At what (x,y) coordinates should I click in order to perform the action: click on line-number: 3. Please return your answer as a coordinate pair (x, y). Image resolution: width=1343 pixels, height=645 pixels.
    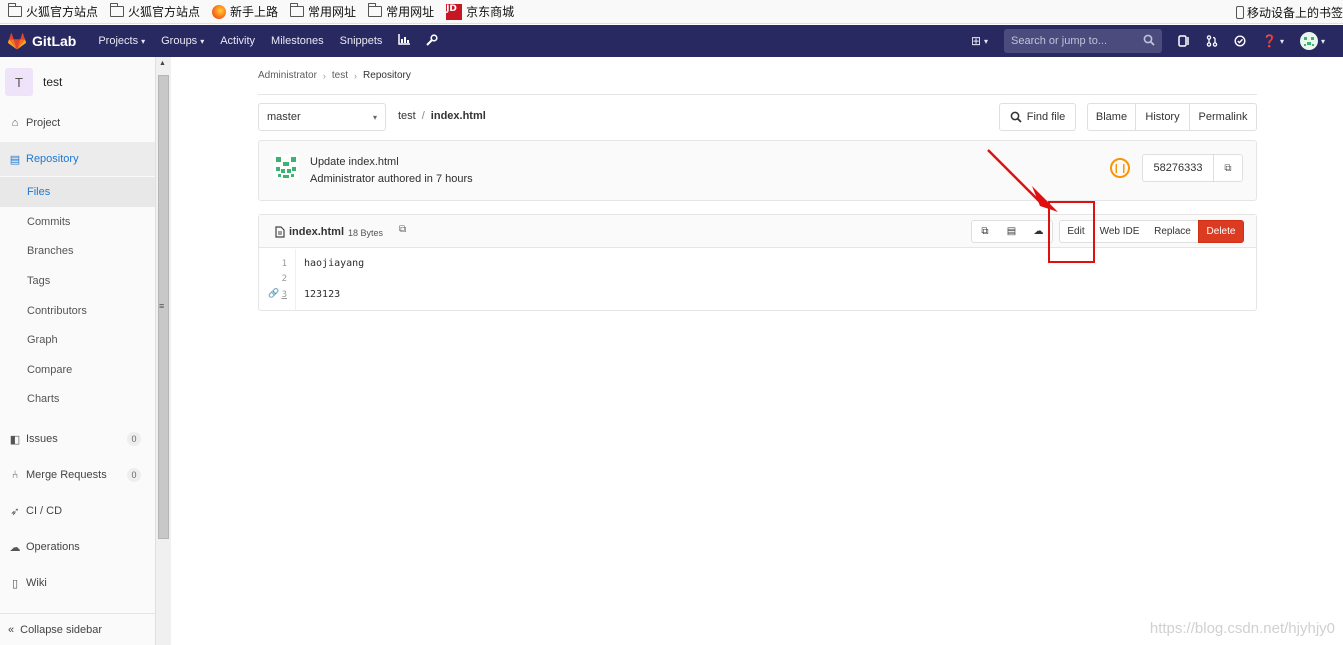
    Looking at the image, I should click on (284, 295).